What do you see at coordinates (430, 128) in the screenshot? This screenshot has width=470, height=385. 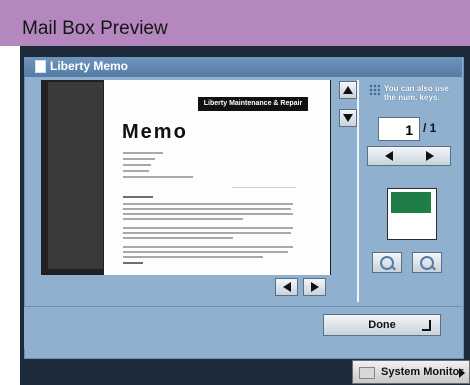 I see `total-pages: / 1` at bounding box center [430, 128].